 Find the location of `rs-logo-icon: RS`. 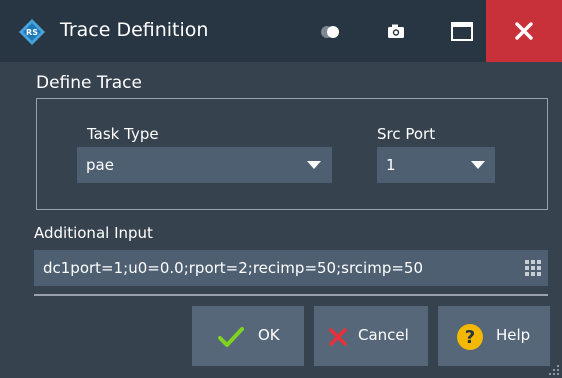

rs-logo-icon: RS is located at coordinates (32, 32).